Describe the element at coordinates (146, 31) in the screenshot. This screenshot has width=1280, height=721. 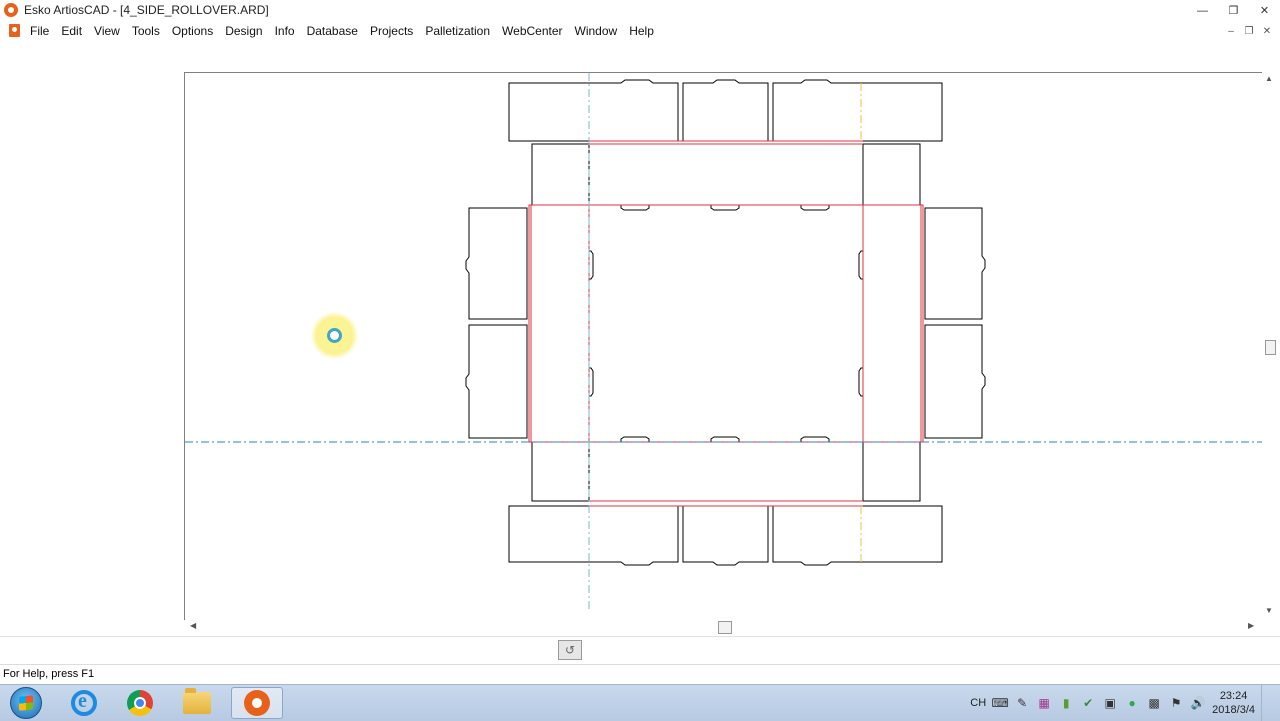
I see `menu-tools: Tools` at that location.